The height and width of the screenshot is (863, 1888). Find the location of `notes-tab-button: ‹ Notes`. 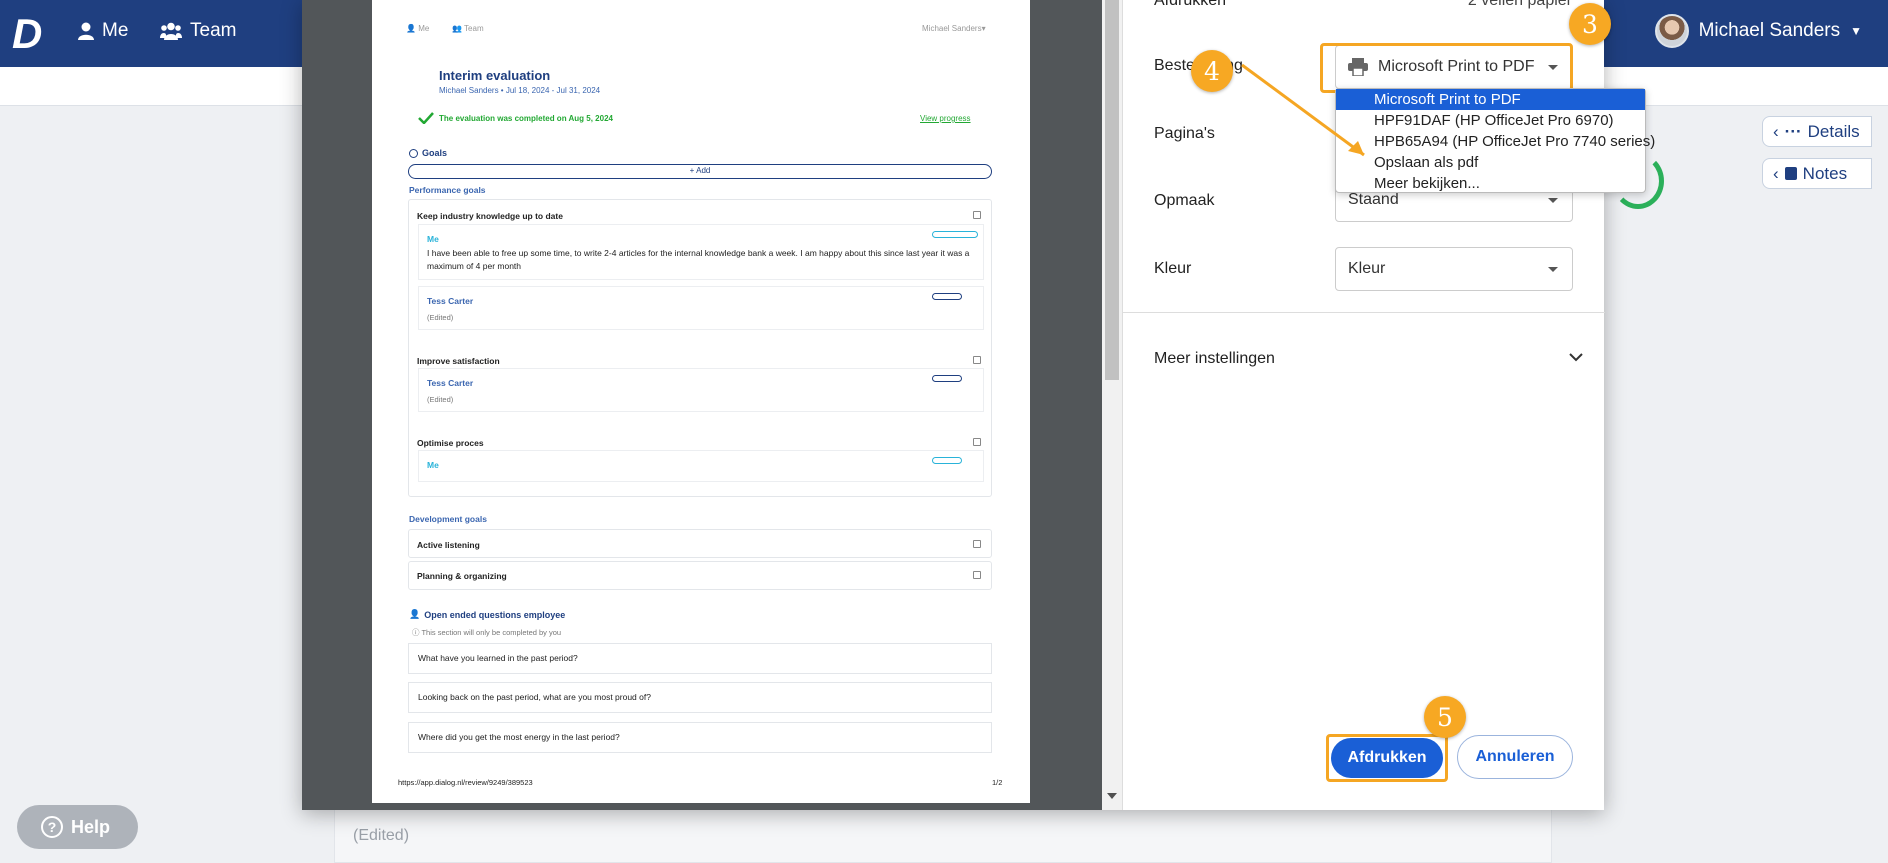

notes-tab-button: ‹ Notes is located at coordinates (1817, 173).